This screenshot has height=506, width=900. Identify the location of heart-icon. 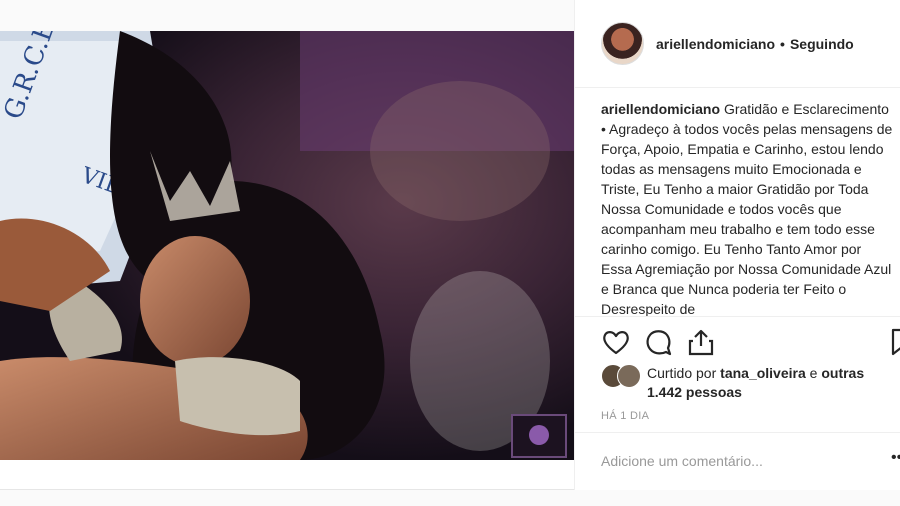
(616, 342).